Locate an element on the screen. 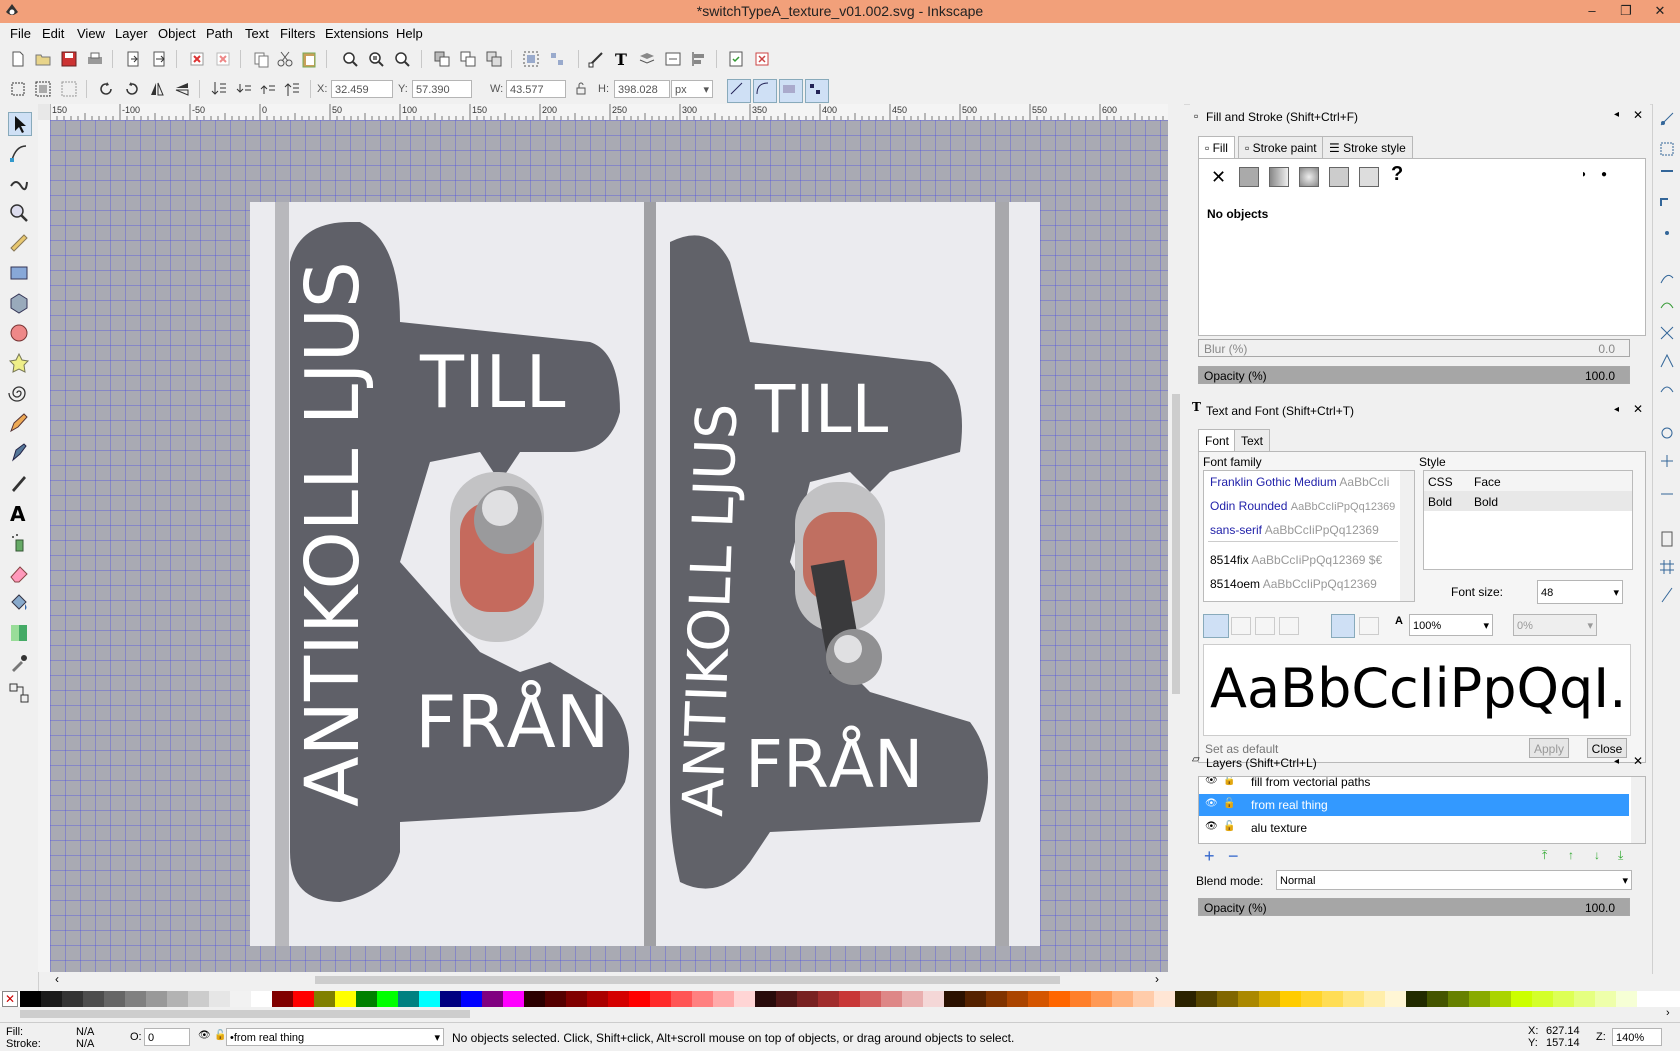  font-row-sans-serif: sans-serif AaBbCcIiPpQq12369 is located at coordinates (1294, 530).